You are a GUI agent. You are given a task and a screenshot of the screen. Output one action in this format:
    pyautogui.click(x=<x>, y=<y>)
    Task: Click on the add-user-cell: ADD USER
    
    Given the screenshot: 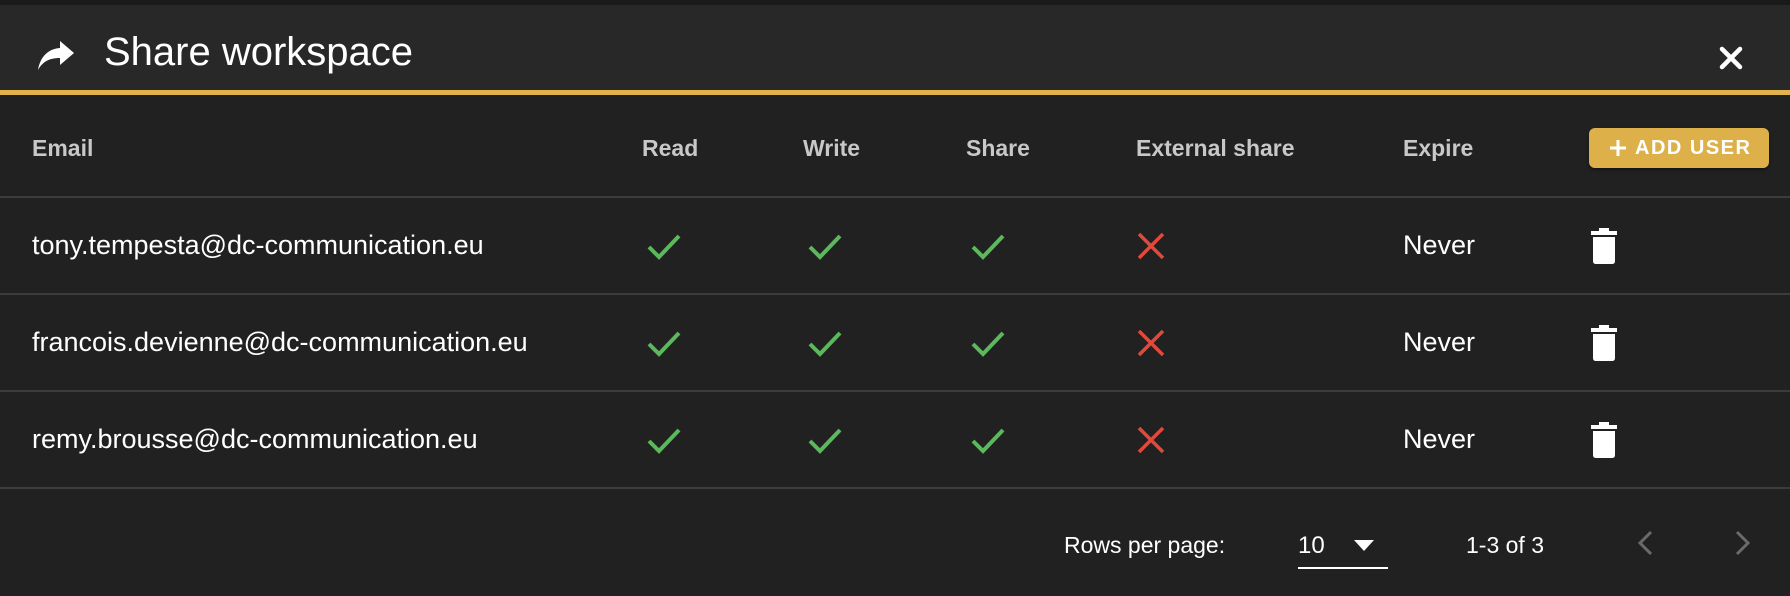 What is the action you would take?
    pyautogui.click(x=1689, y=149)
    